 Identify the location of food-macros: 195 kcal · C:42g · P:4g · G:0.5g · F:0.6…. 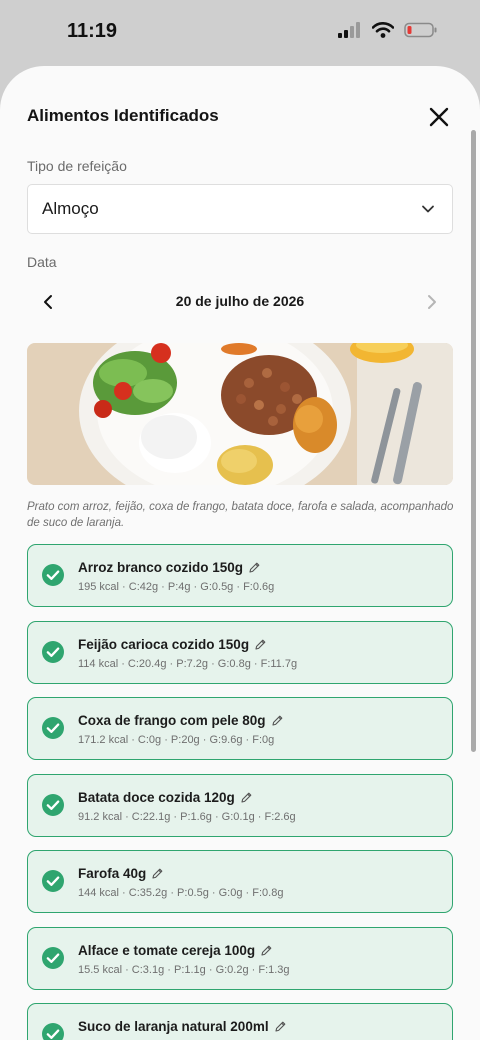
(176, 587).